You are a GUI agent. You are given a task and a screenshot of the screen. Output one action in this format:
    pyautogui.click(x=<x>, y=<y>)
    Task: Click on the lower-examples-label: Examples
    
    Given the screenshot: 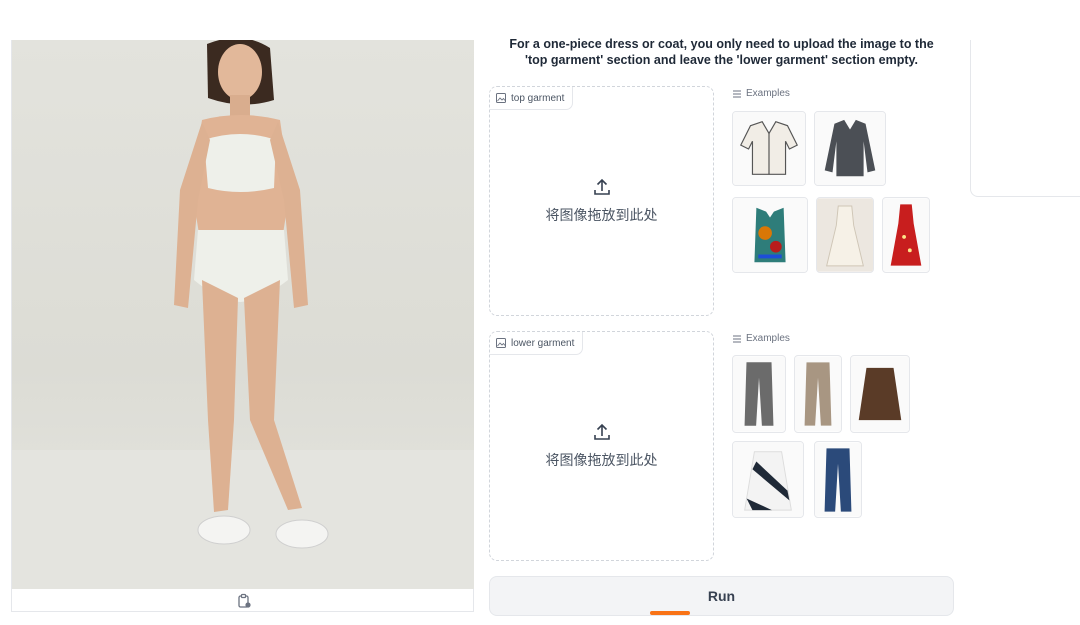 What is the action you would take?
    pyautogui.click(x=768, y=338)
    